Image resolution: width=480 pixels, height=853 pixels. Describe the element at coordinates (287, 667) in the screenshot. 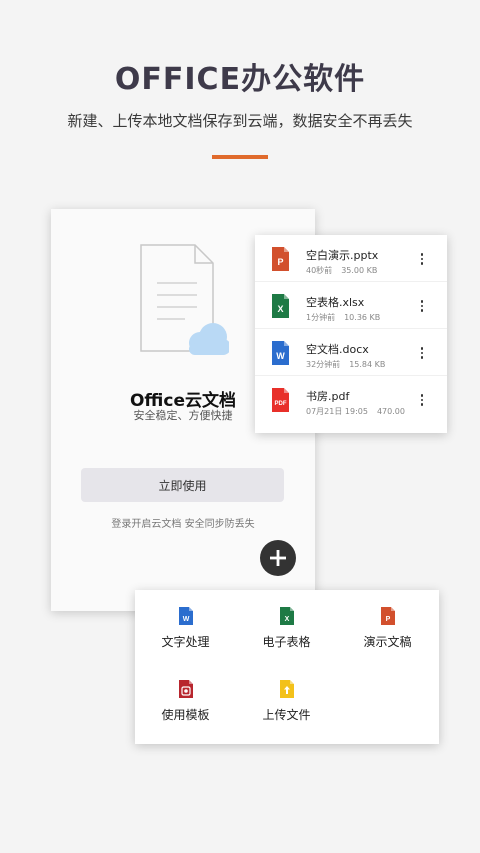

I see `create-new-panel: W 文字处理 X 电子表格 P 演示文稿 使用模板 上传文件` at that location.